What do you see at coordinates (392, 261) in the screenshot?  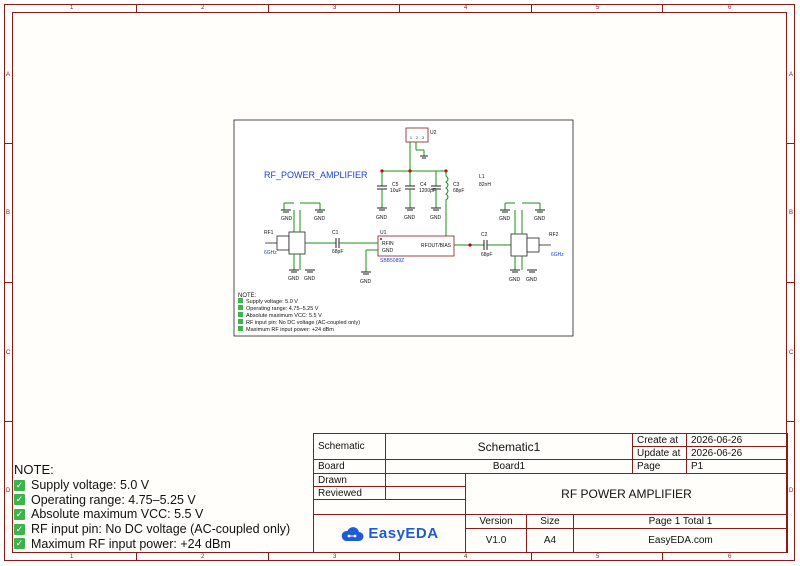 I see `u1-part: SBB5089Z` at bounding box center [392, 261].